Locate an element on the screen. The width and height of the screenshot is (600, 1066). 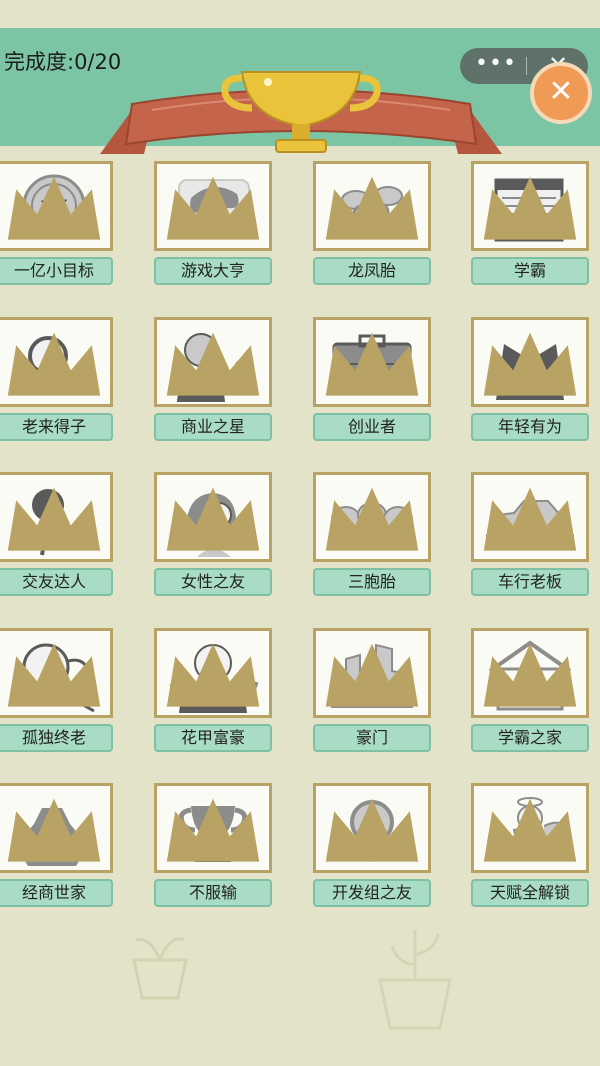
achievement-item: 学霸 is located at coordinates (530, 223).